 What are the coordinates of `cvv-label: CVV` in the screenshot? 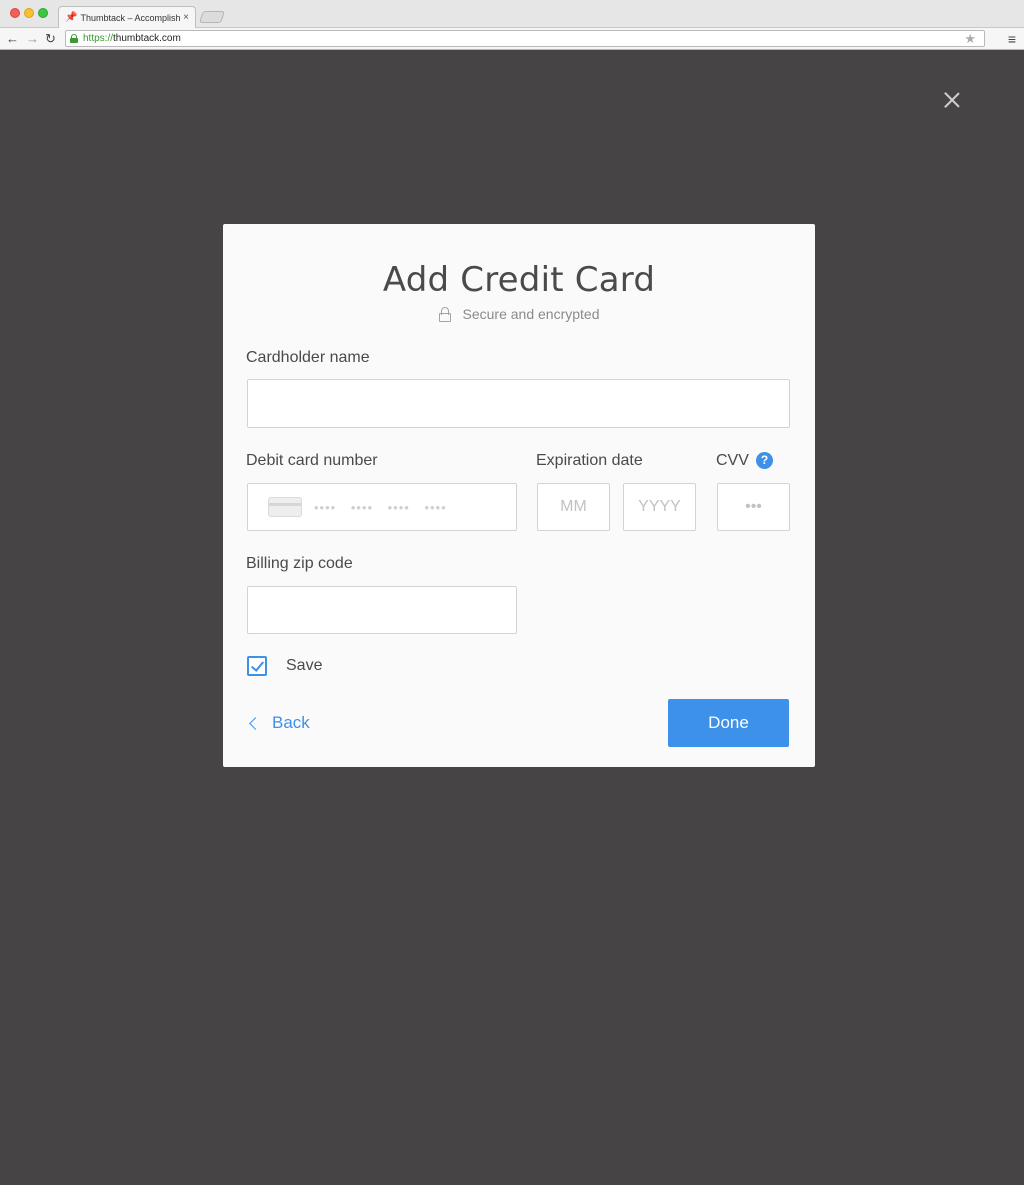 It's located at (732, 460).